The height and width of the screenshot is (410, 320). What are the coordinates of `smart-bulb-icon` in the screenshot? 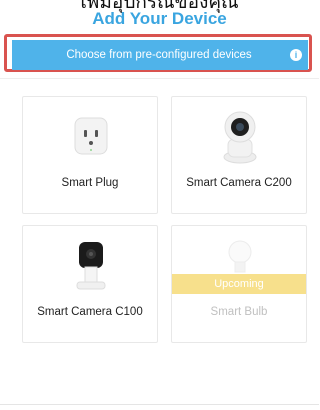 It's located at (240, 256).